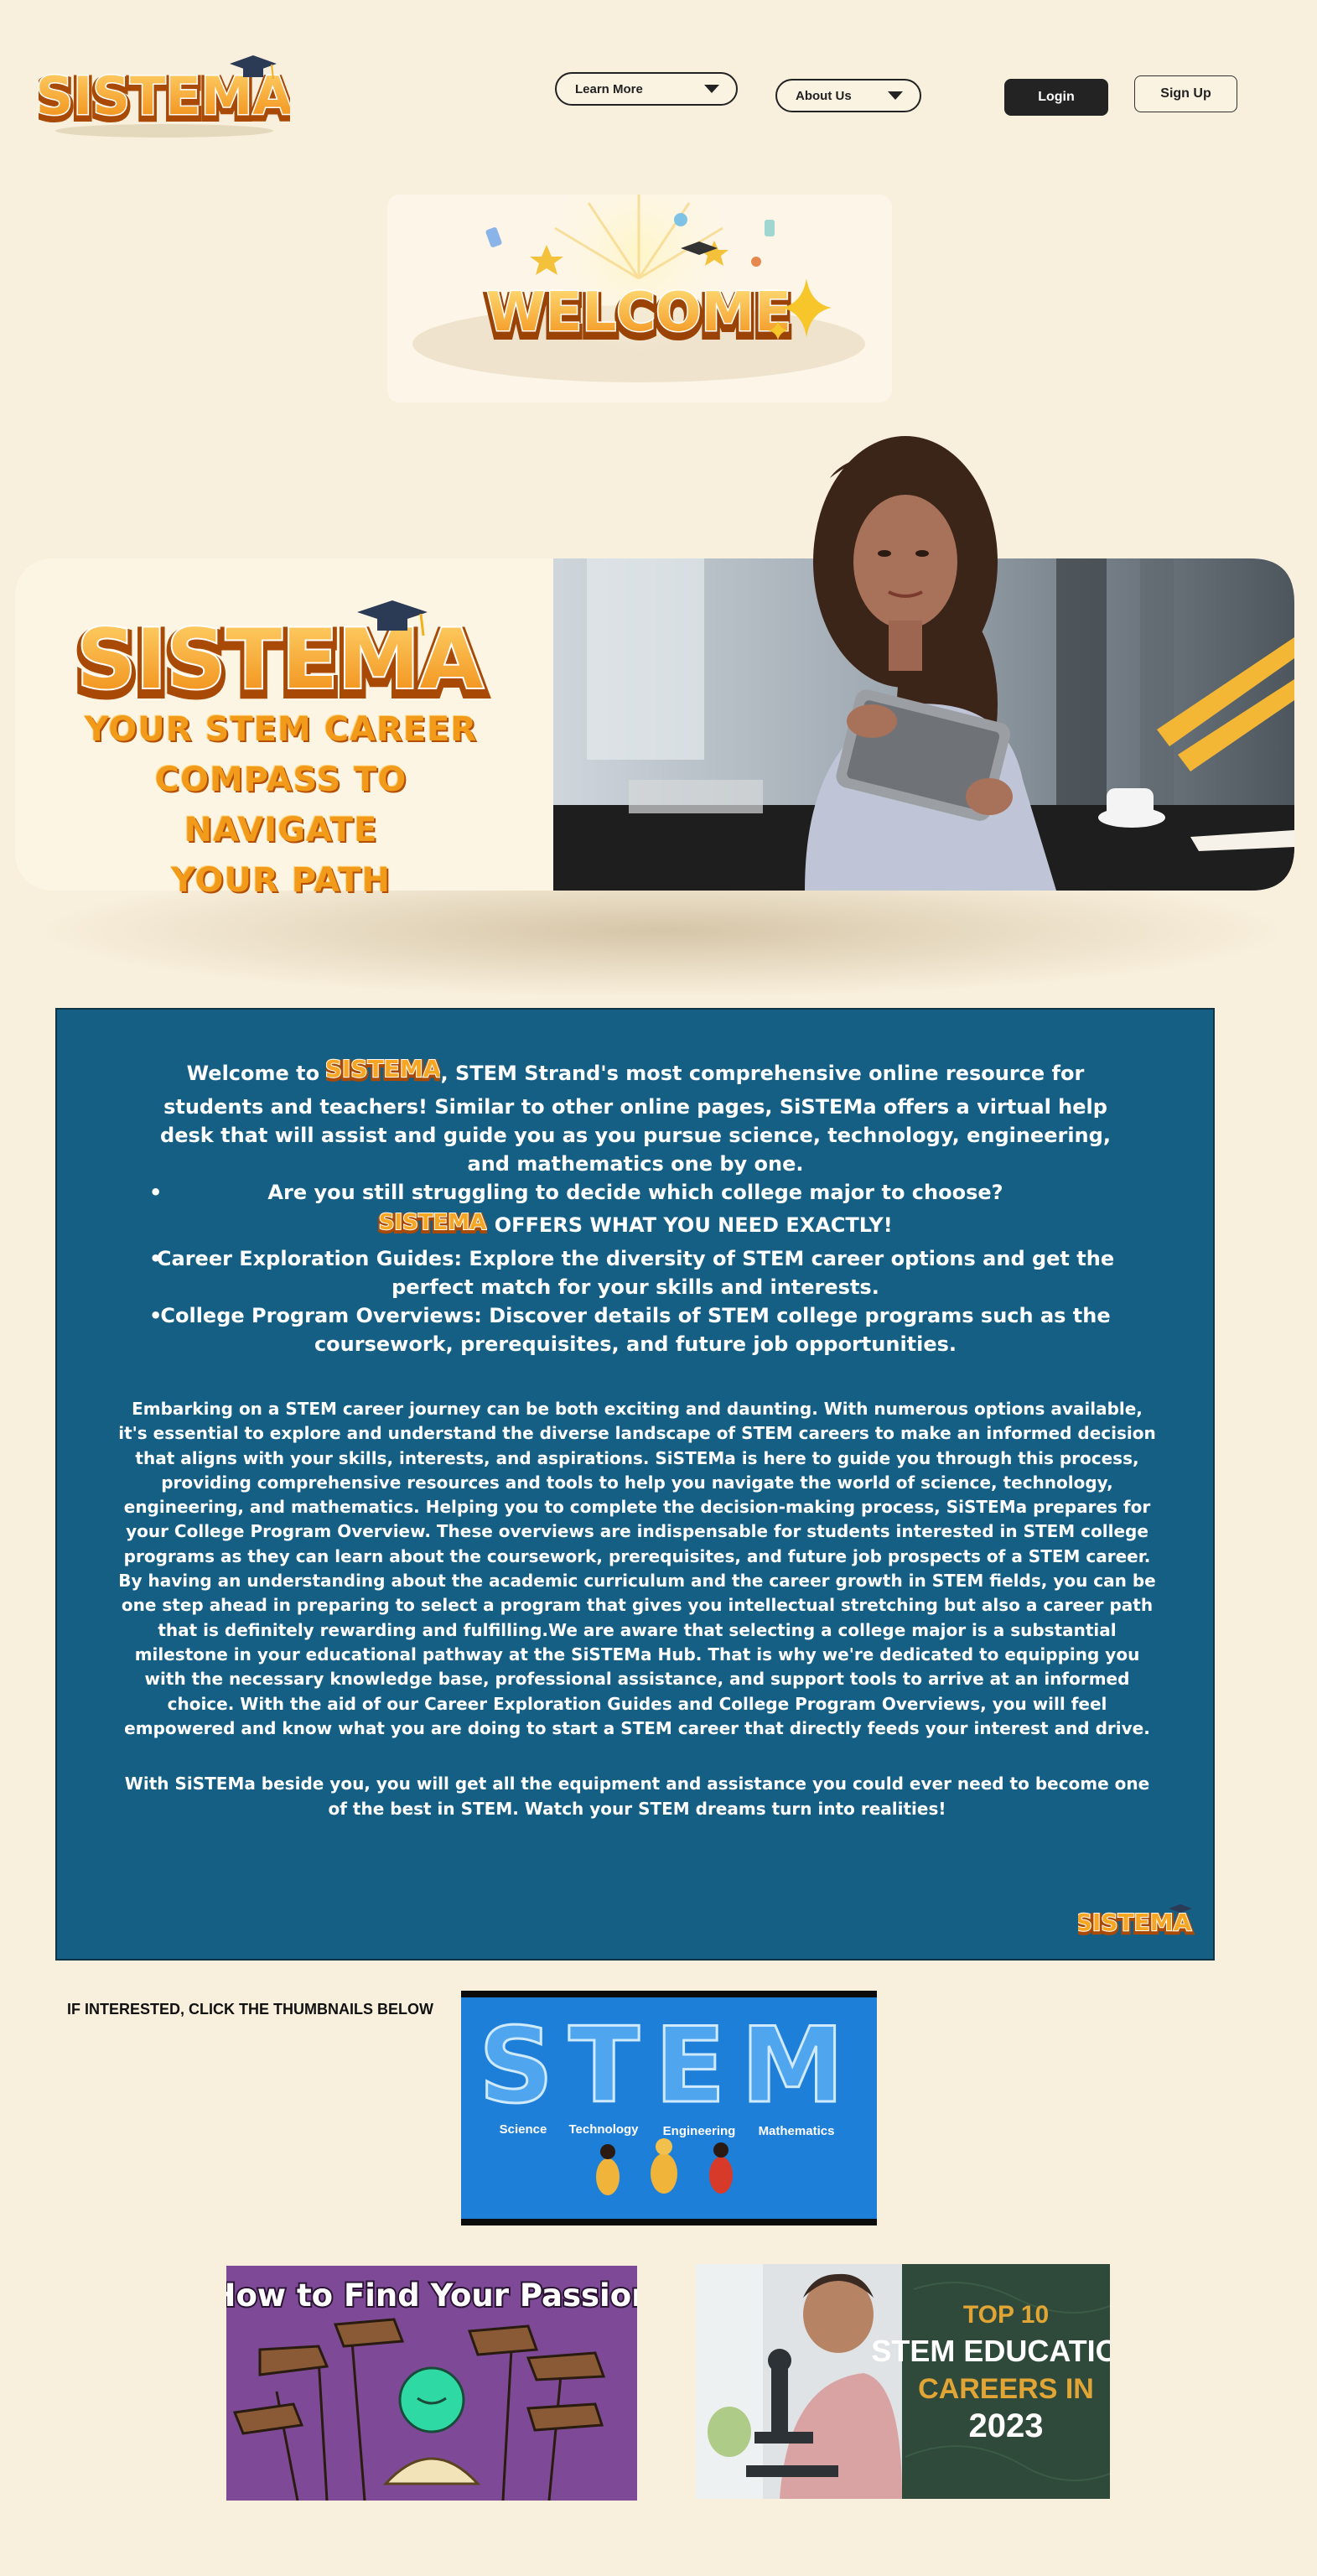 The height and width of the screenshot is (2576, 1317). Describe the element at coordinates (609, 88) in the screenshot. I see `learn-more-label: Learn More` at that location.